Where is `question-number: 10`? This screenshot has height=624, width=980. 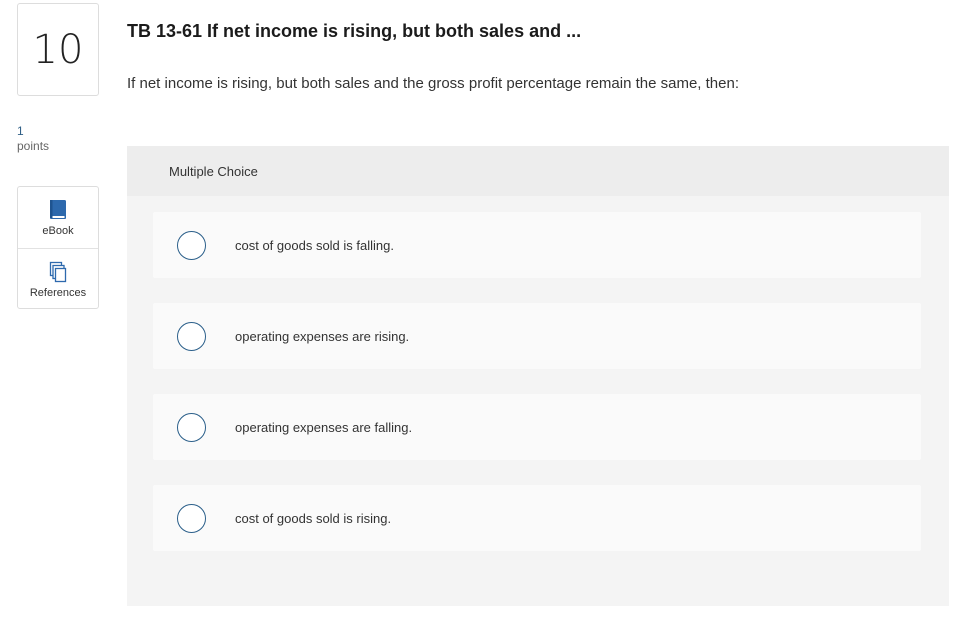 question-number: 10 is located at coordinates (58, 49).